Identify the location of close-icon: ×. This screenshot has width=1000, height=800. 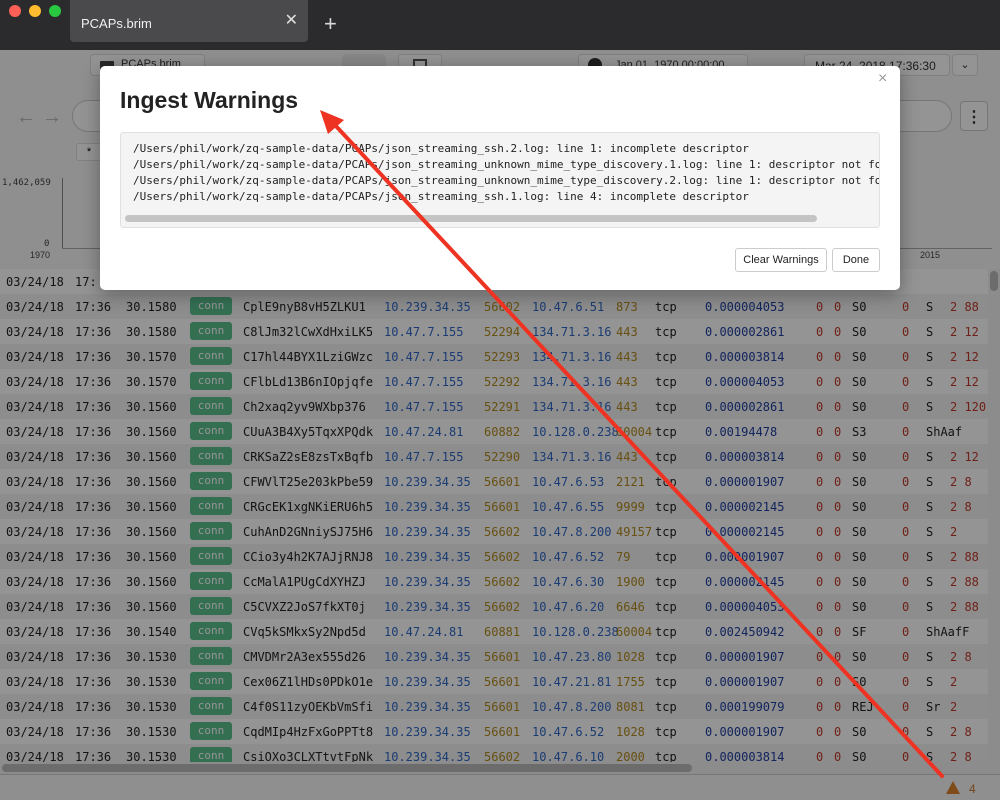
(882, 79).